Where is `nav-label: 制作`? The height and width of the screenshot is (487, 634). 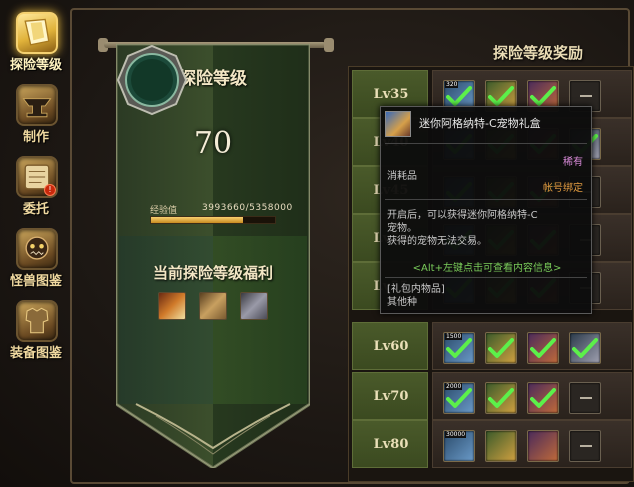 nav-label: 制作 is located at coordinates (35, 137).